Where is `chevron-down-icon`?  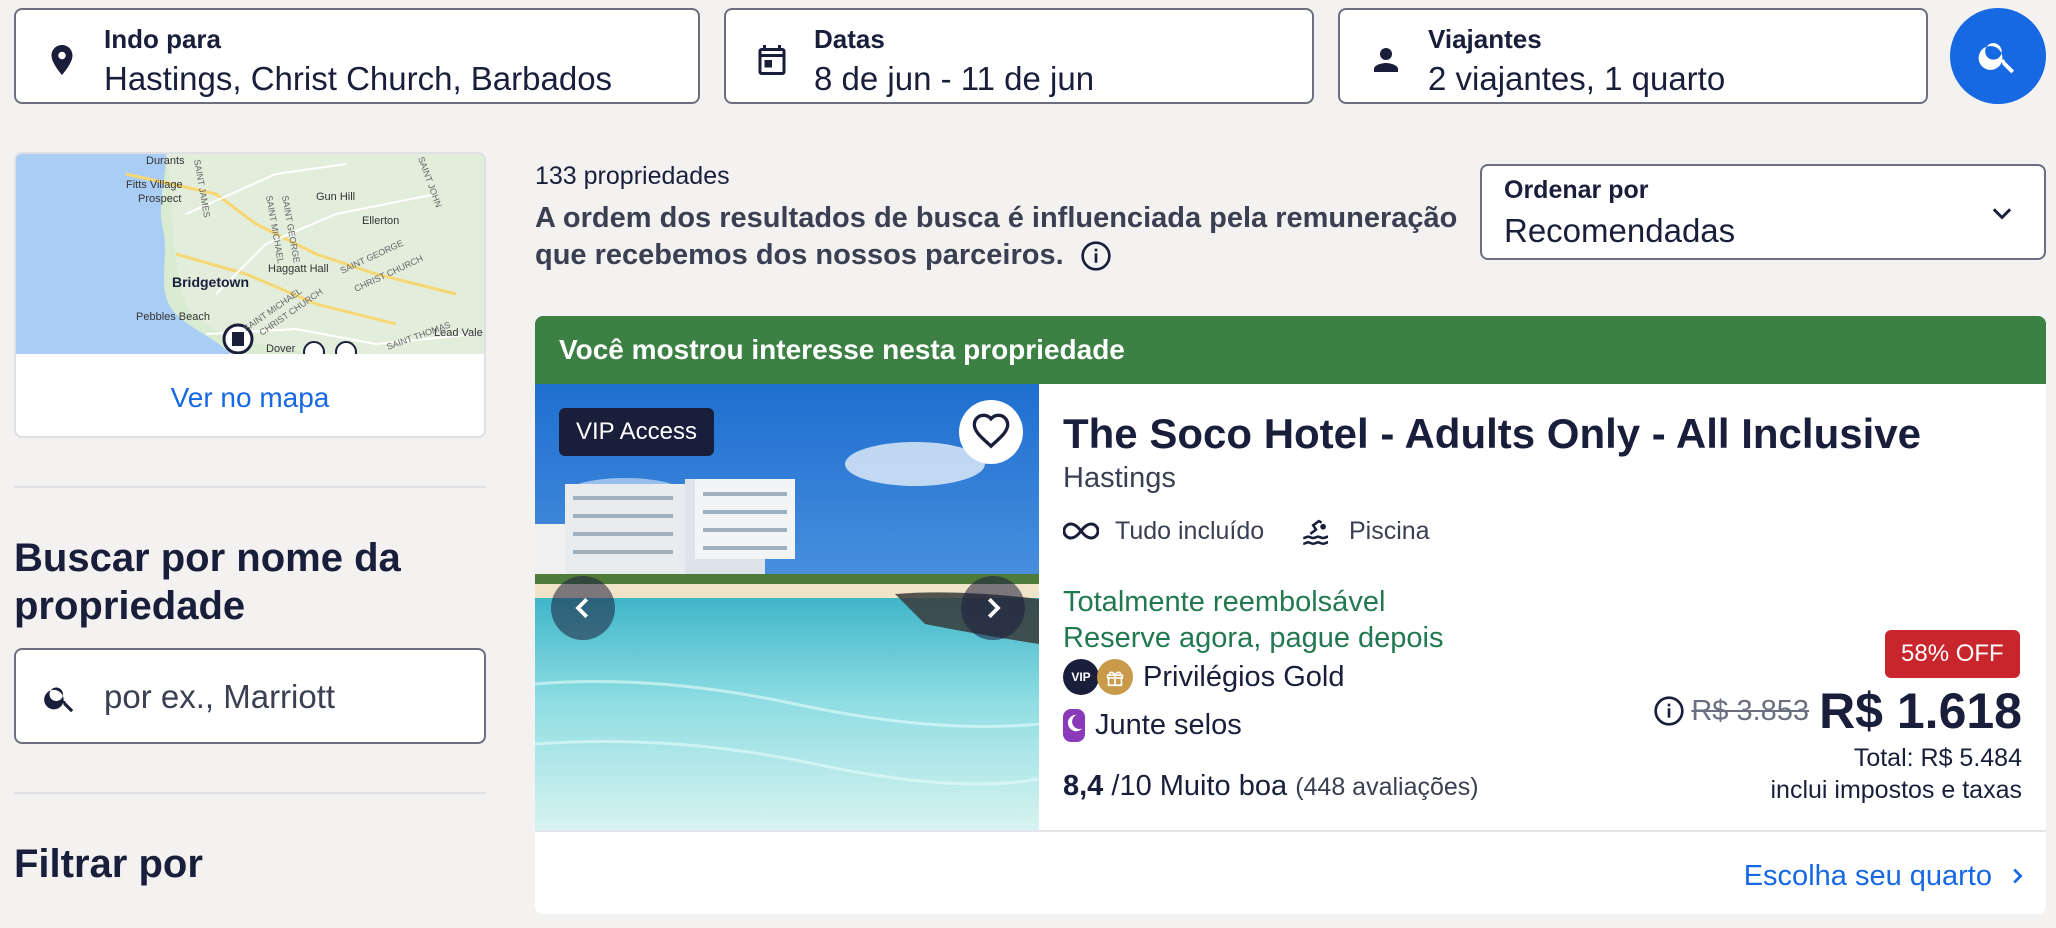
chevron-down-icon is located at coordinates (2002, 214).